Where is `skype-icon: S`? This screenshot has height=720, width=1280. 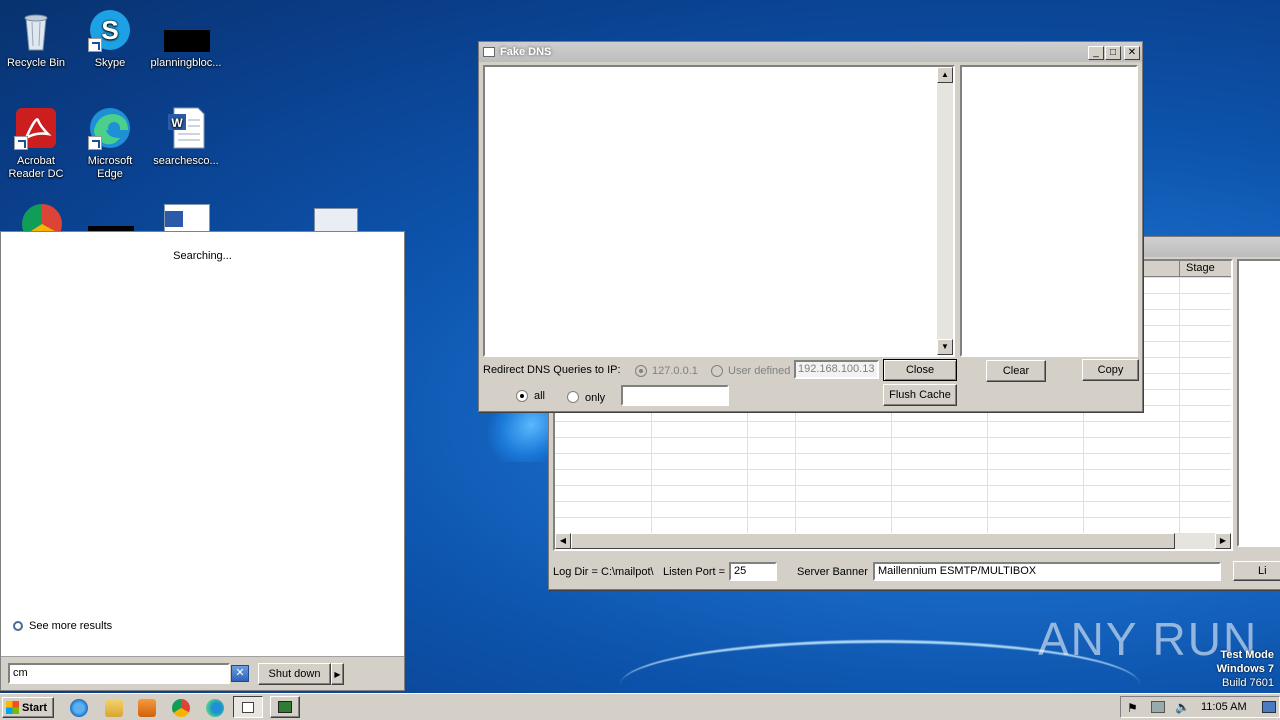
skype-icon: S is located at coordinates (110, 30).